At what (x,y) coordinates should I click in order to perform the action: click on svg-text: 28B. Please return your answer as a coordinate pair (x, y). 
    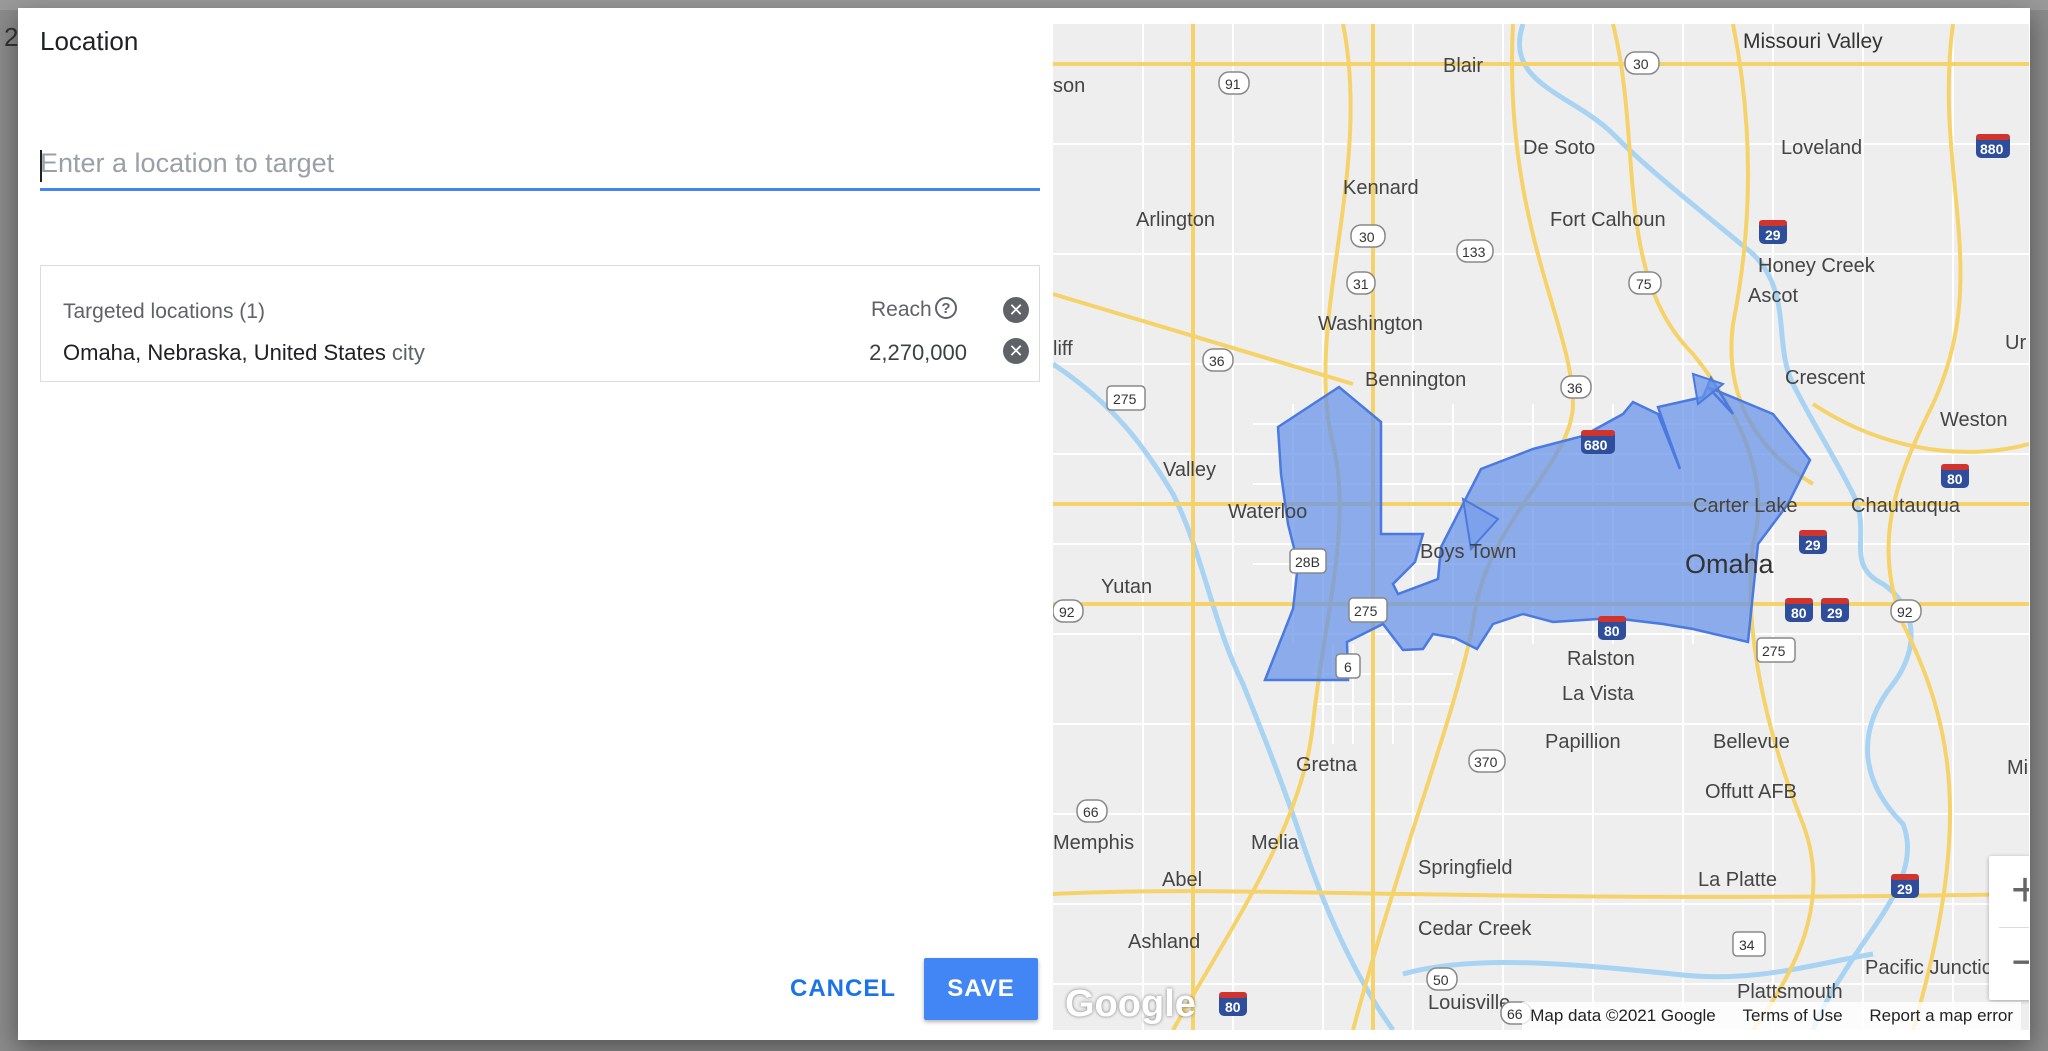
    Looking at the image, I should click on (1307, 562).